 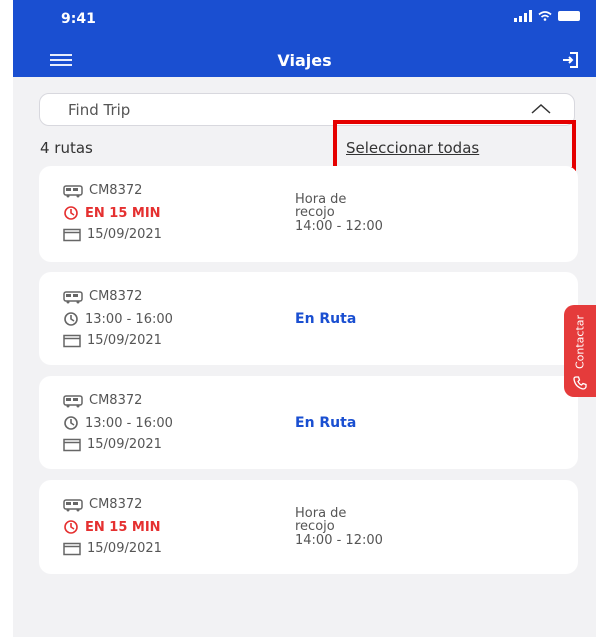 What do you see at coordinates (569, 16) in the screenshot?
I see `battery-icon` at bounding box center [569, 16].